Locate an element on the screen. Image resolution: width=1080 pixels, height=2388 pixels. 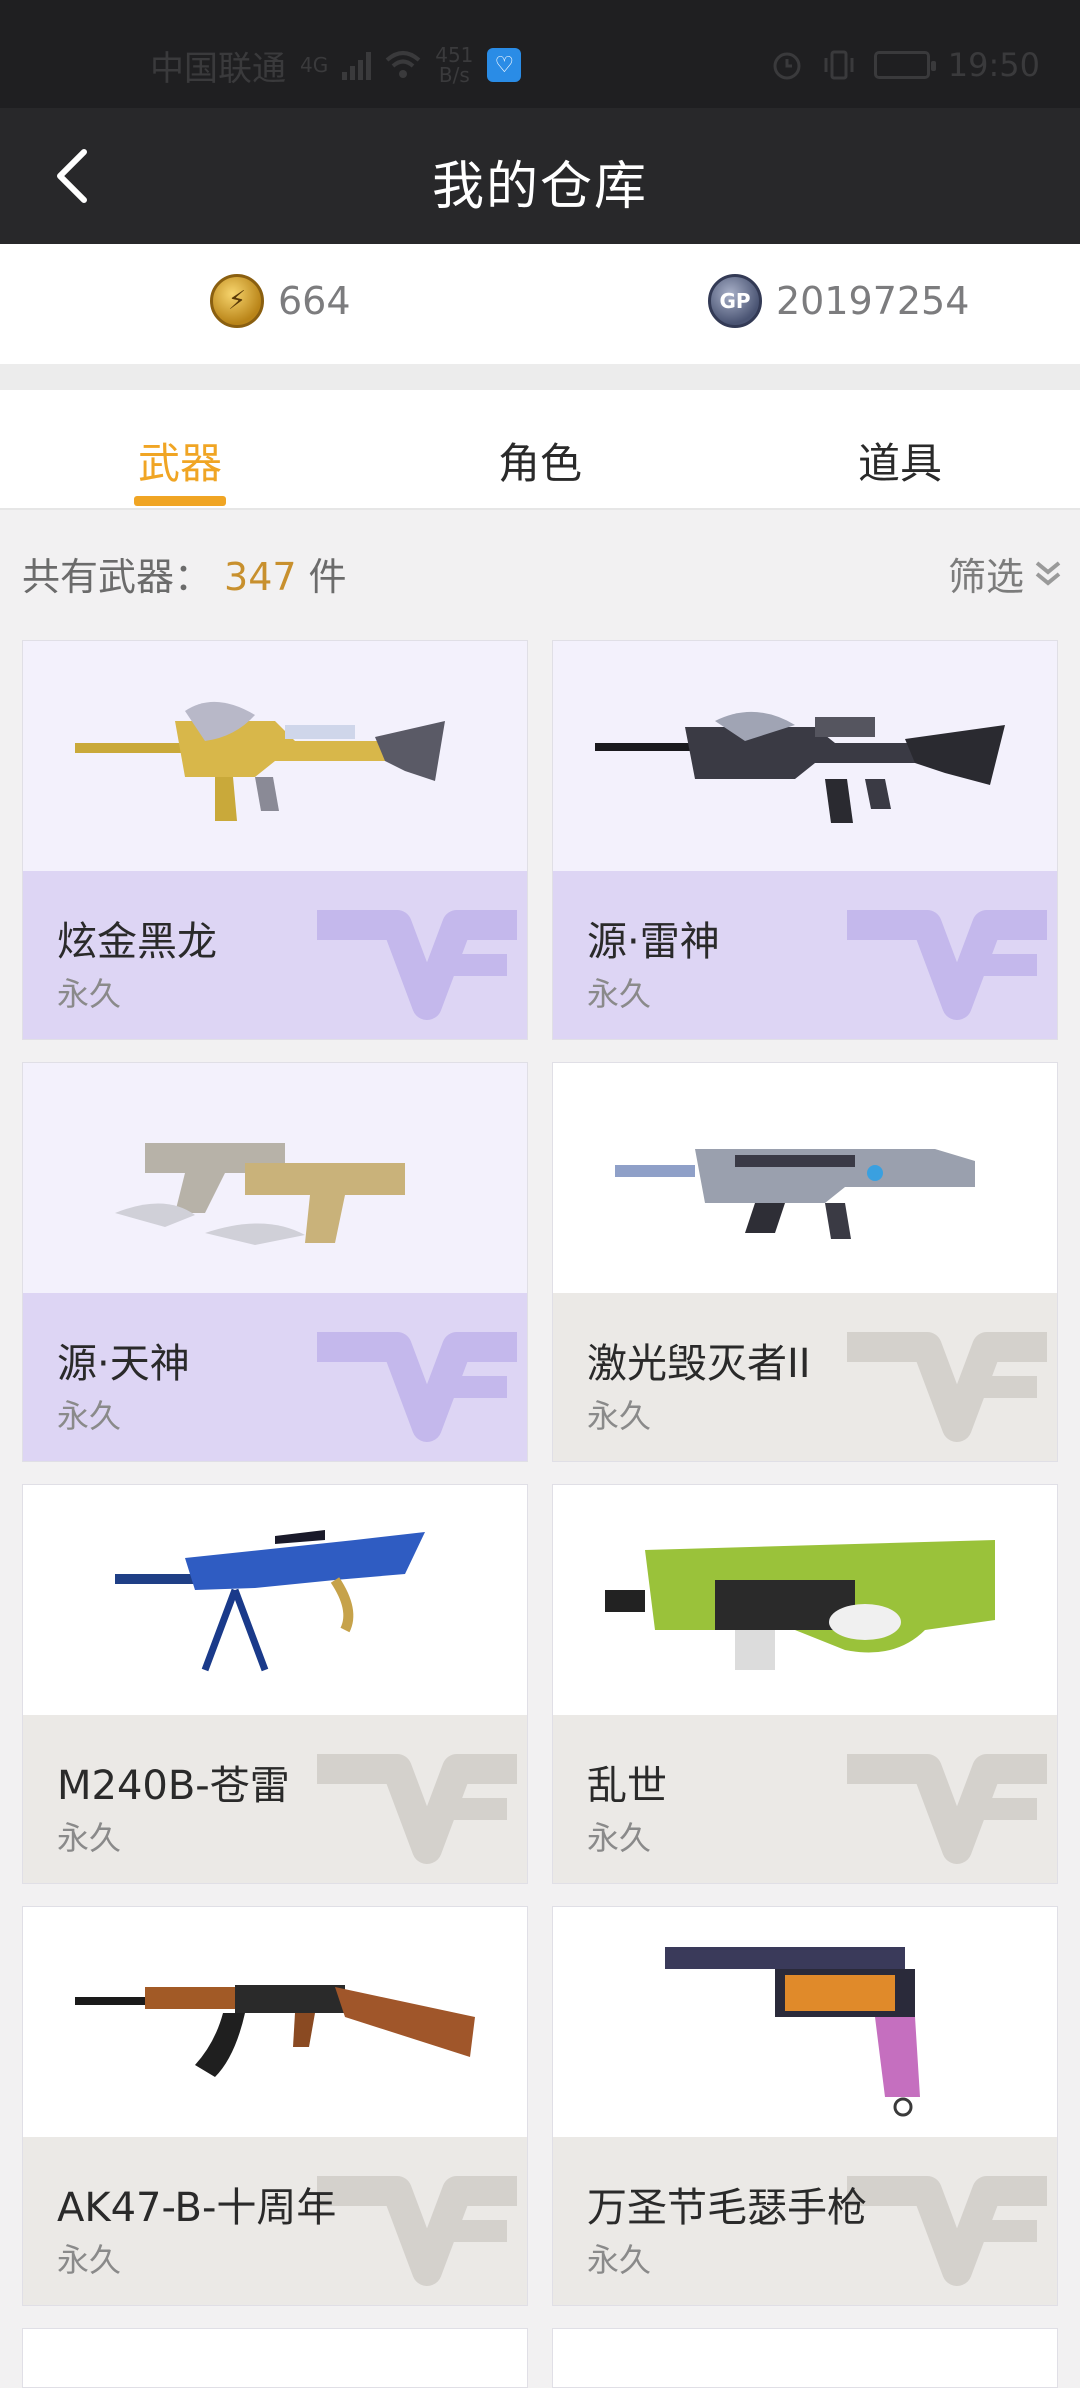
weapon-info: 激光毁灭者II 永久 is located at coordinates (805, 1377).